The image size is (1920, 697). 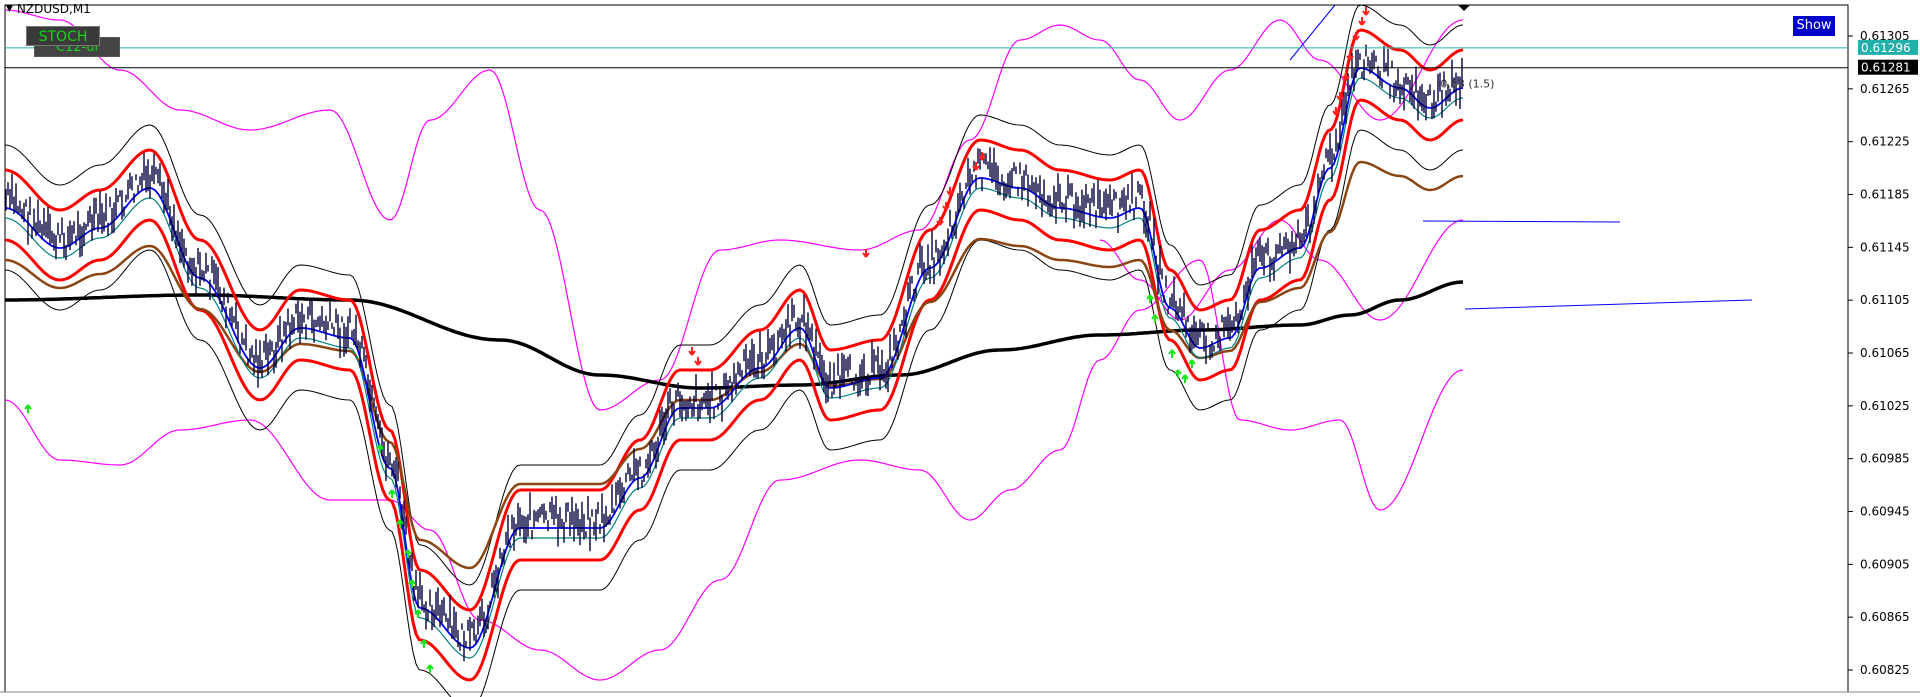 What do you see at coordinates (1885, 512) in the screenshot?
I see `price-axis-tick-label: 0.60945` at bounding box center [1885, 512].